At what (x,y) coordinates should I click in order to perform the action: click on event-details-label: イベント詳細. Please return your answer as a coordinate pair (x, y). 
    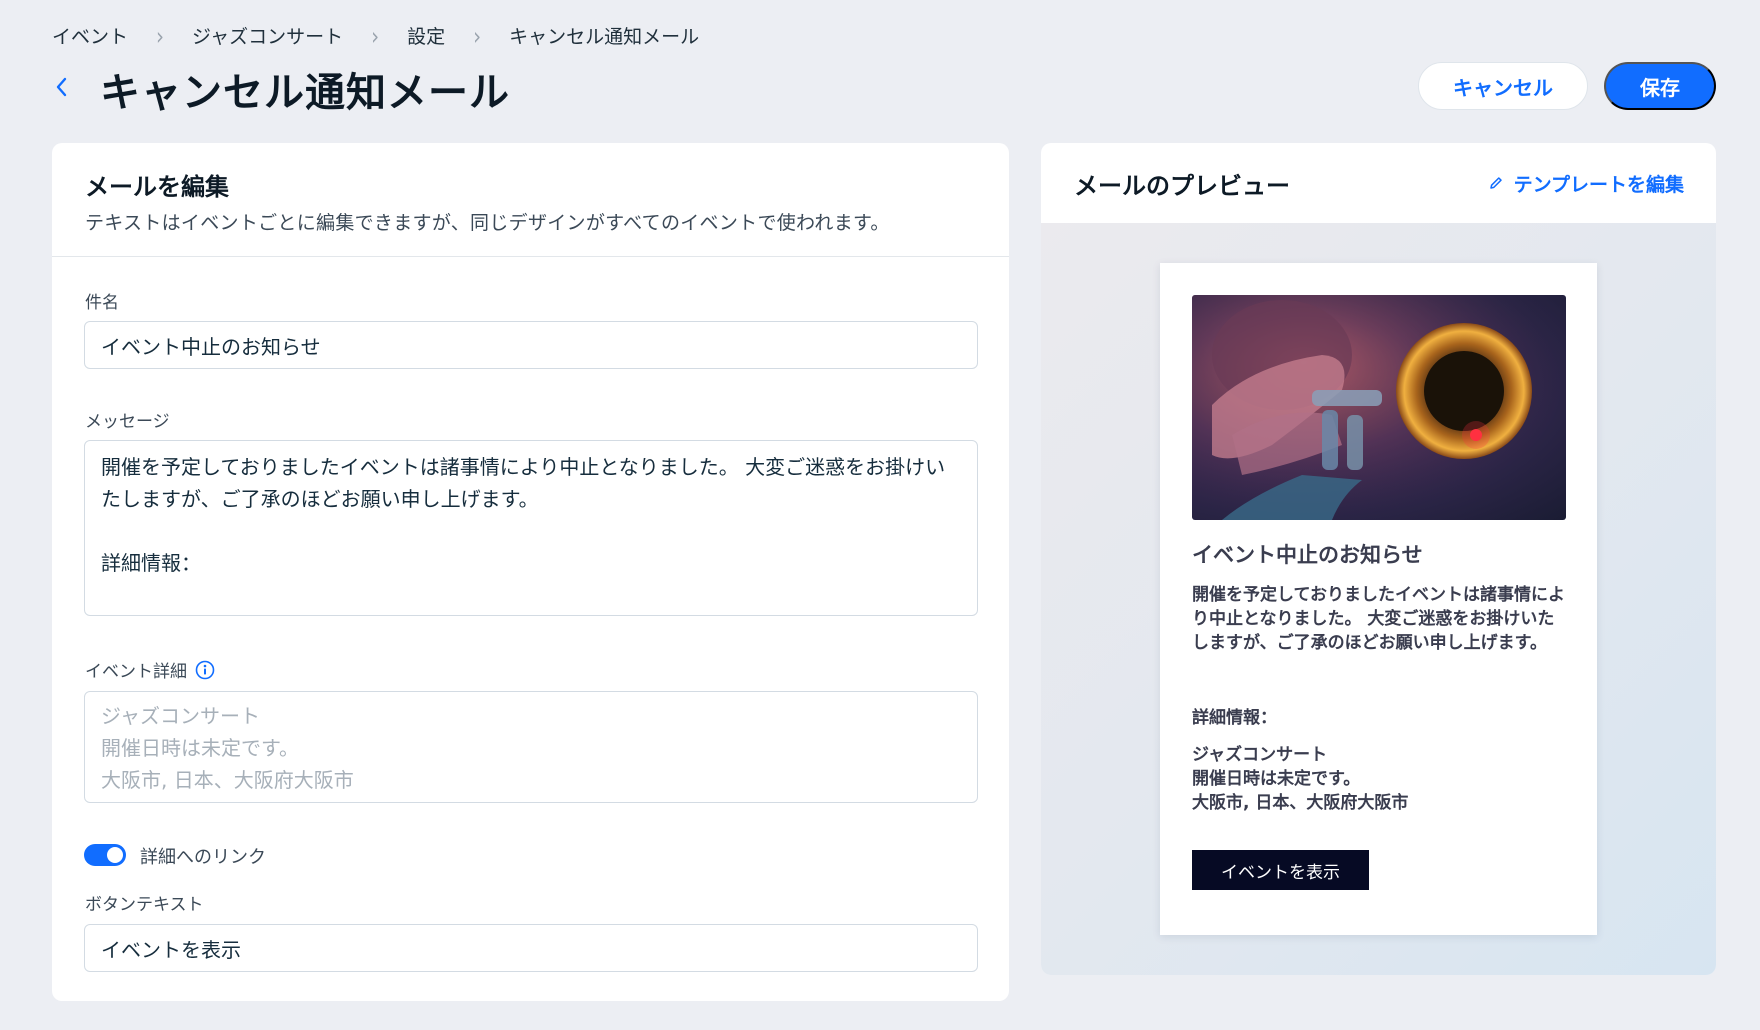
    Looking at the image, I should click on (136, 672).